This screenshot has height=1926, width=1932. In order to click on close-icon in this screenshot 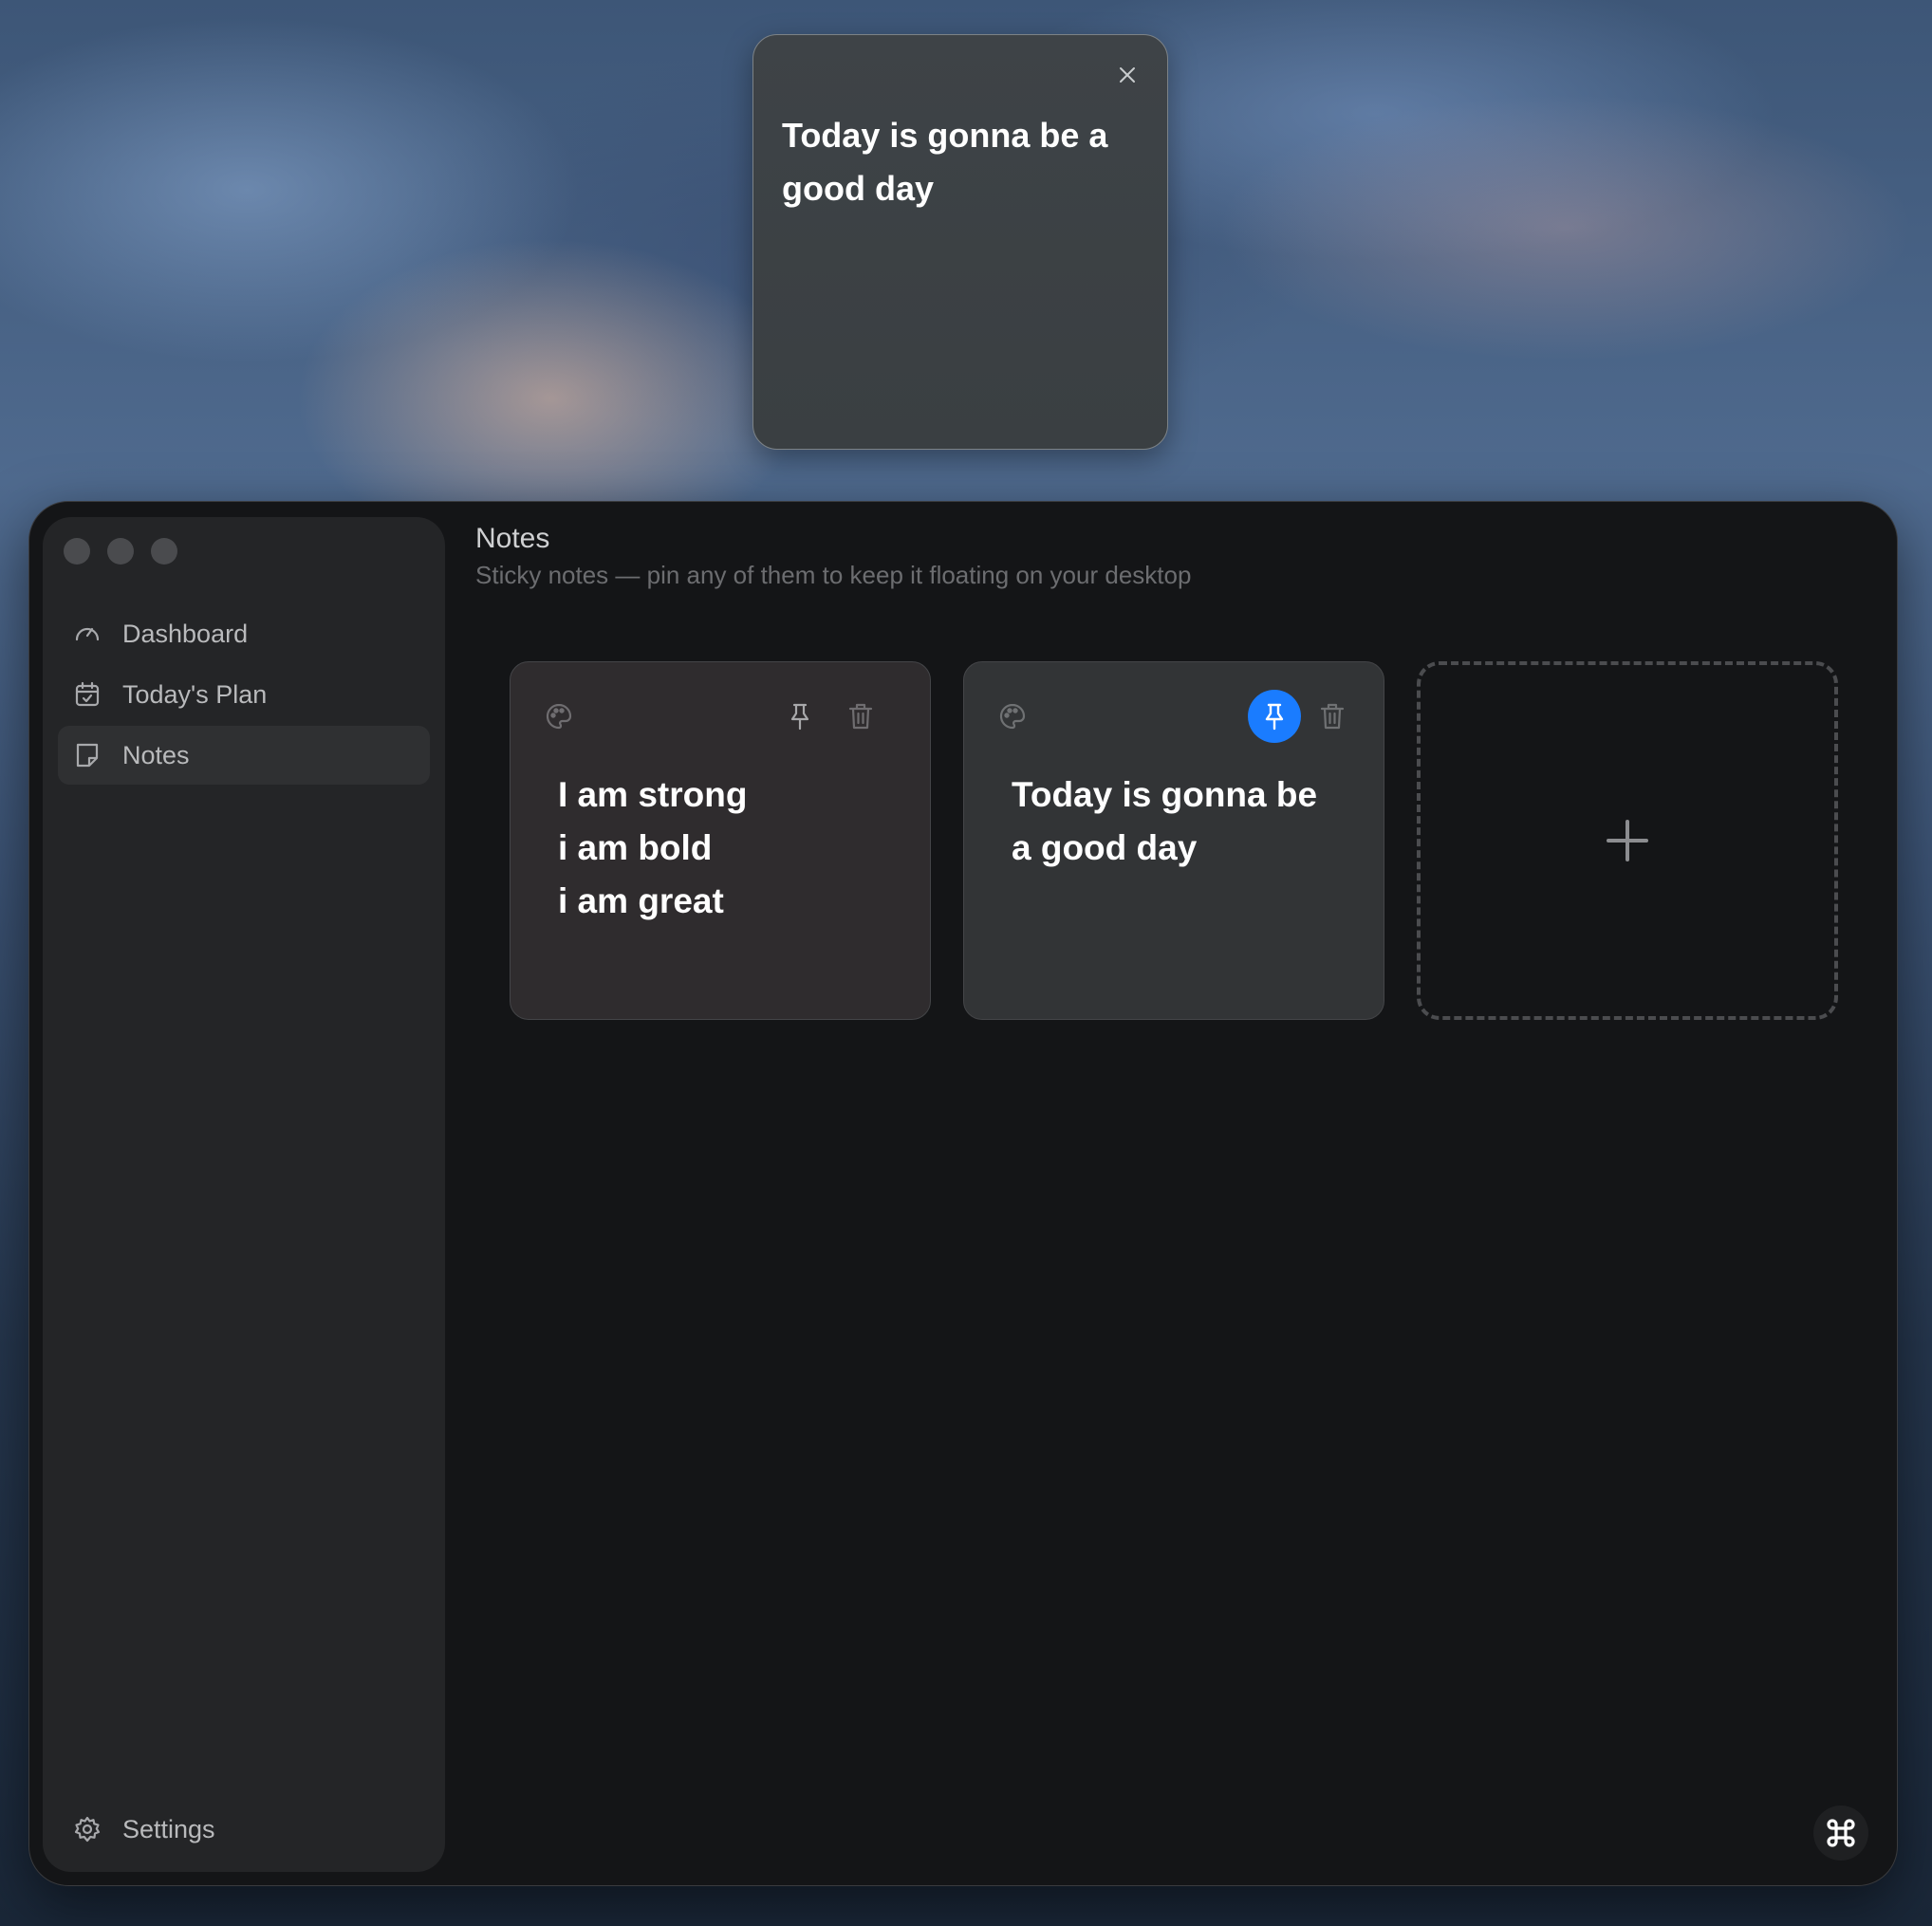, I will do `click(1127, 75)`.